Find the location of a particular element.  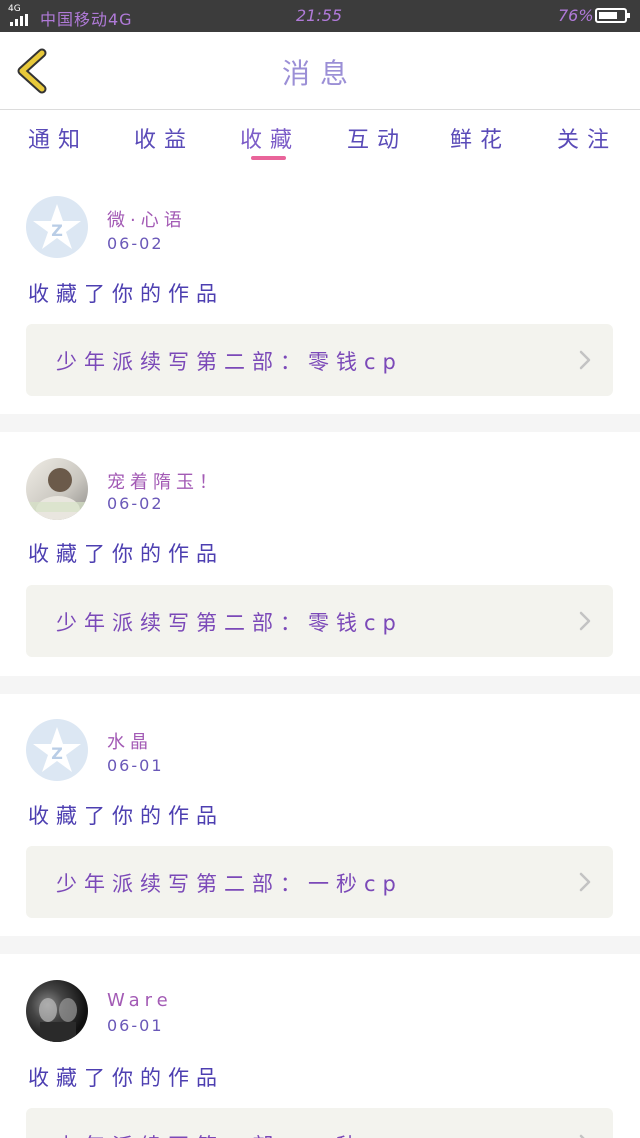

tab-notifications: 通知 is located at coordinates (58, 138).